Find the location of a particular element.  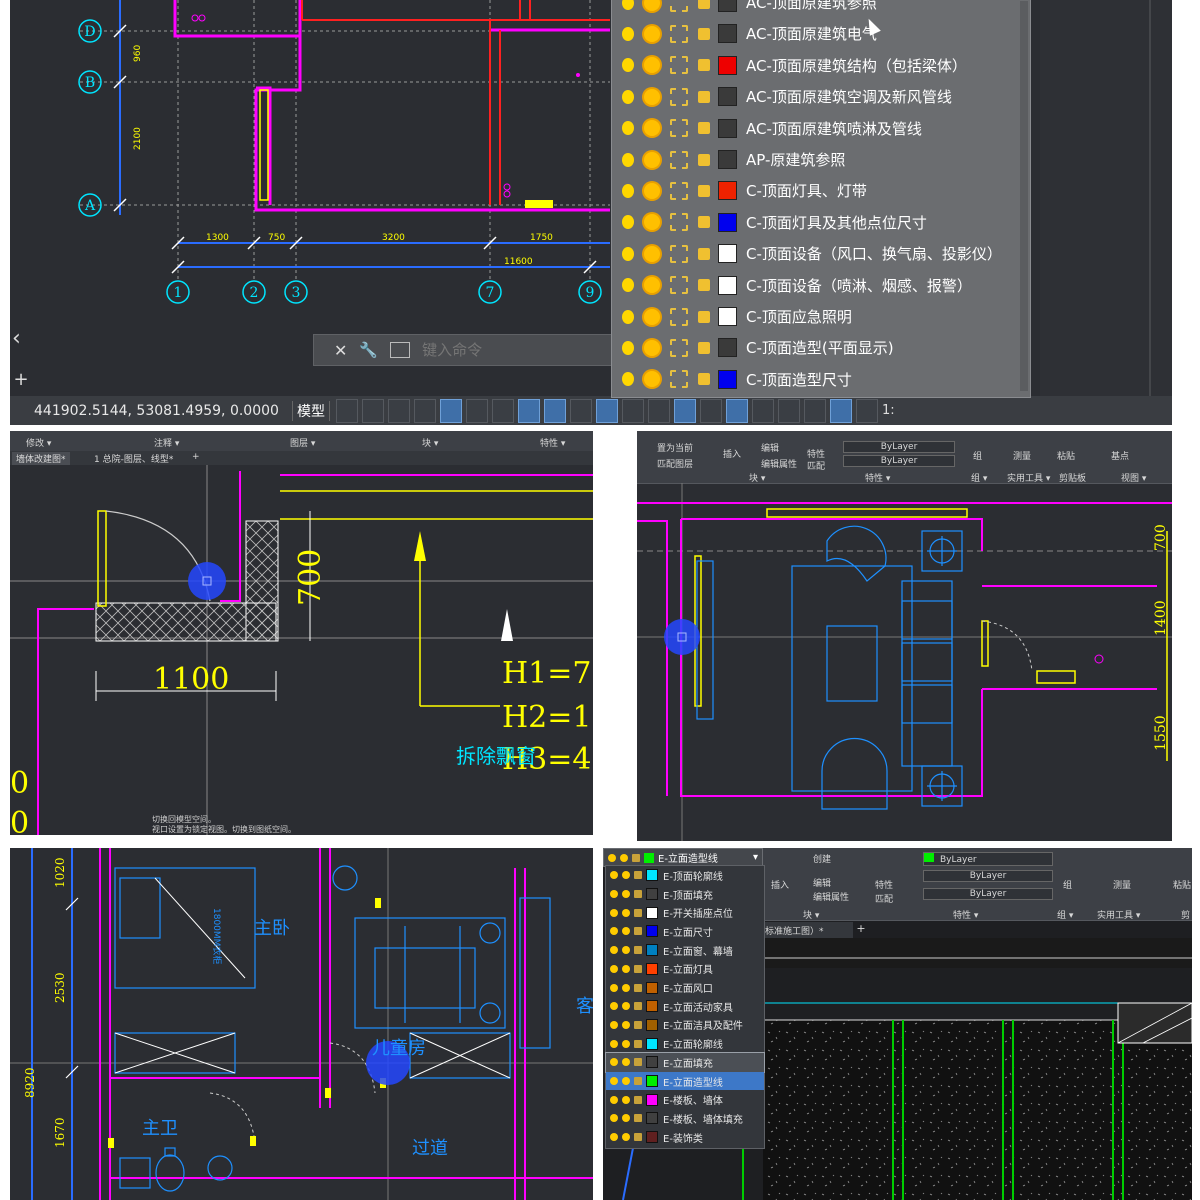

layer-row: E-顶面轮廓线 is located at coordinates (685, 875).